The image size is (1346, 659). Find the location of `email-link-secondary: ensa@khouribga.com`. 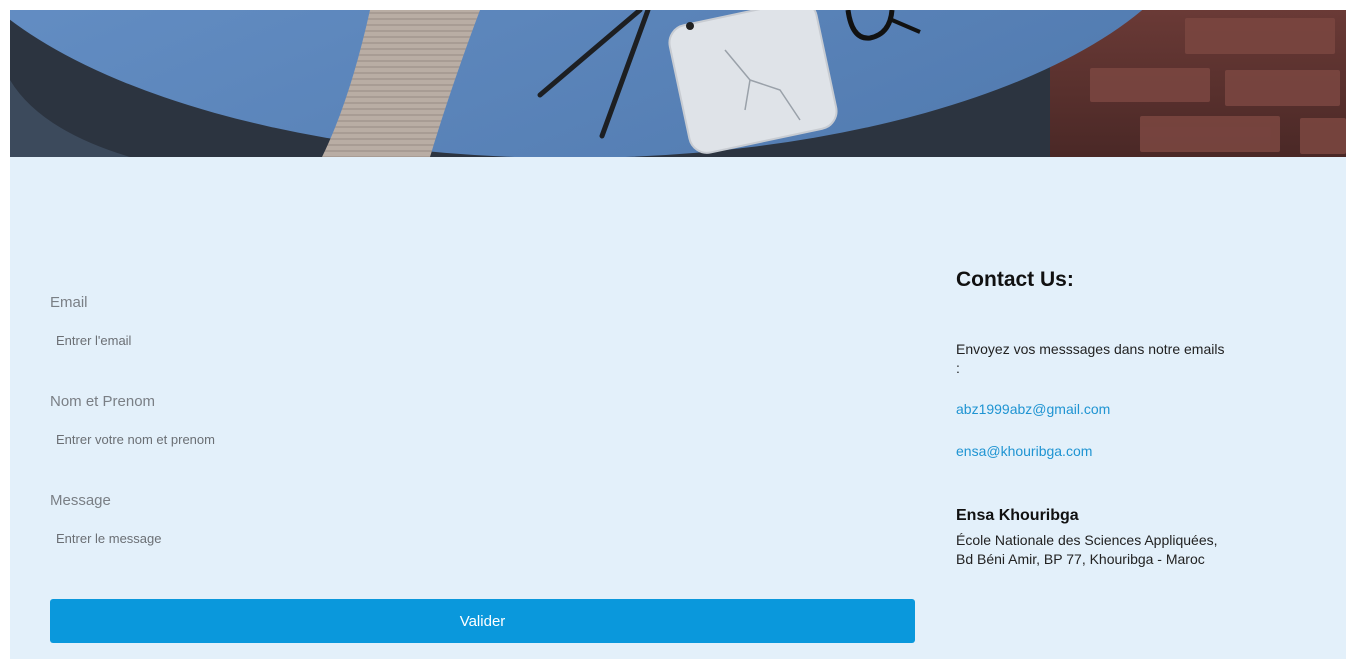

email-link-secondary: ensa@khouribga.com is located at coordinates (1024, 451).